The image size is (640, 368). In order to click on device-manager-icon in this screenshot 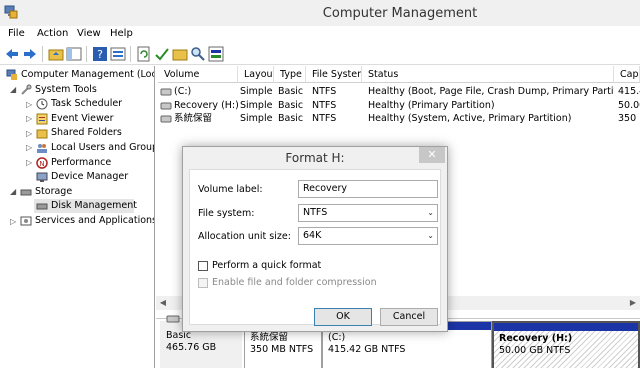, I will do `click(42, 177)`.